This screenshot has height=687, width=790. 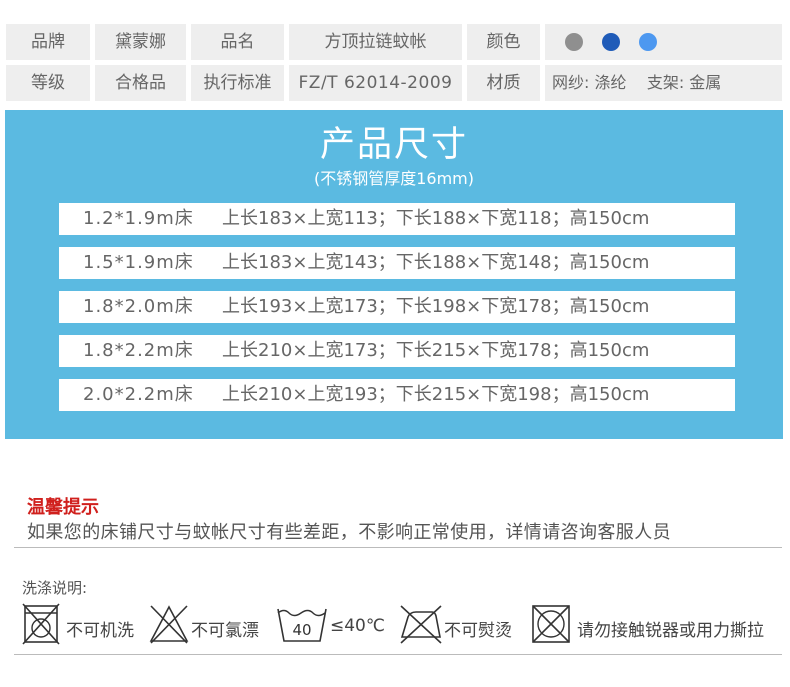 What do you see at coordinates (436, 262) in the screenshot?
I see `net-dimensions: 上长183×上宽143；下长188×下宽148；高150cm` at bounding box center [436, 262].